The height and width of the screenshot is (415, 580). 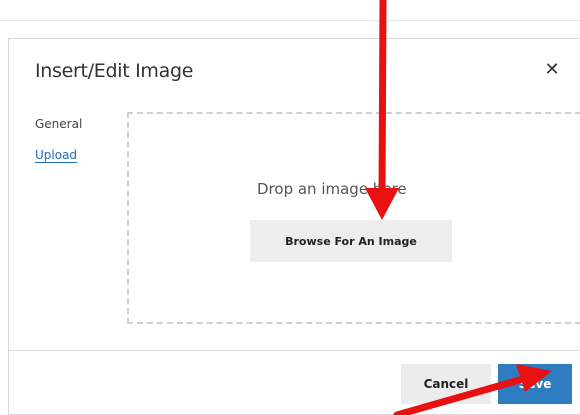 I want to click on dropzone-text: Drop an image here, so click(x=332, y=189).